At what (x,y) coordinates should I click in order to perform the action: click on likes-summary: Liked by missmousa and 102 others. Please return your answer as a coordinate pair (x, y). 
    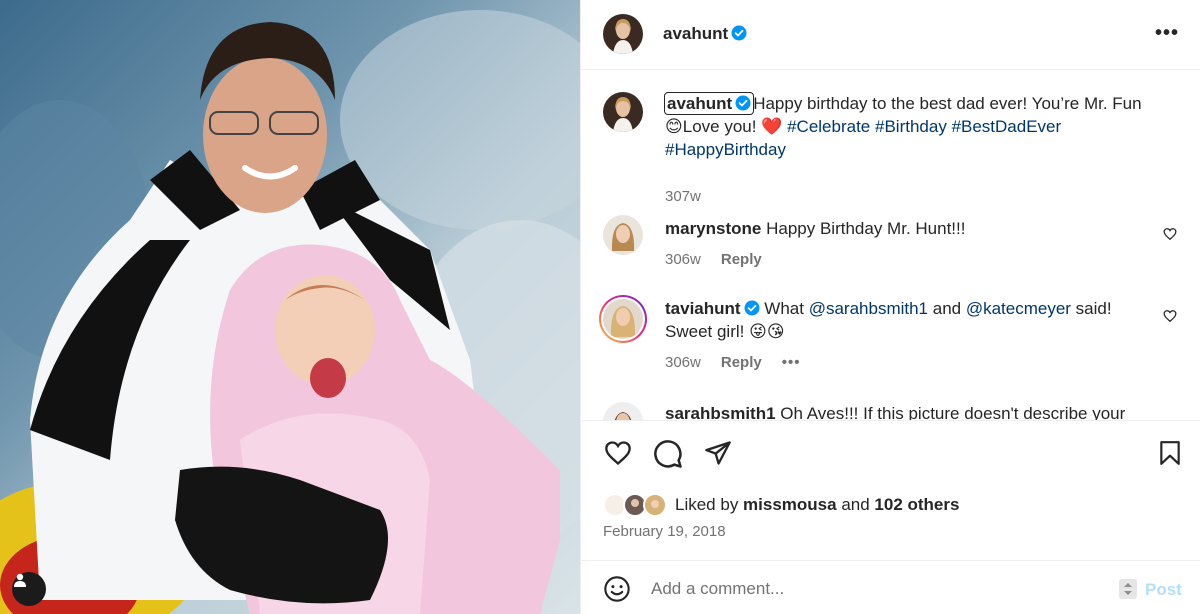
    Looking at the image, I should click on (817, 505).